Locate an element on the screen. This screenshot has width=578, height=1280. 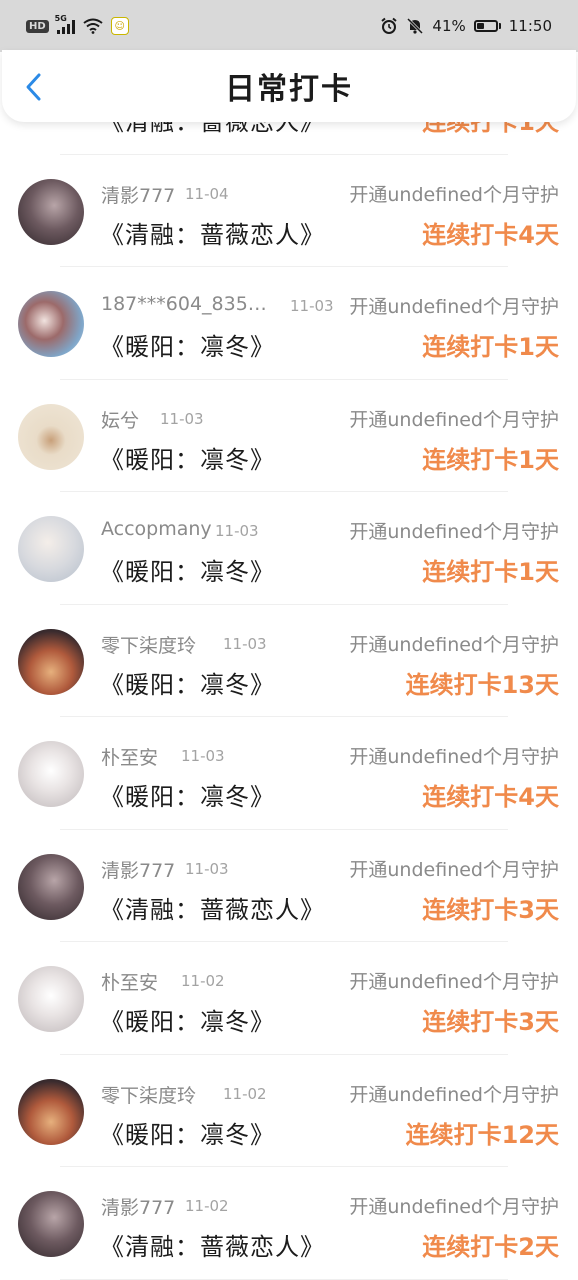
hd-icon: HD is located at coordinates (37, 26).